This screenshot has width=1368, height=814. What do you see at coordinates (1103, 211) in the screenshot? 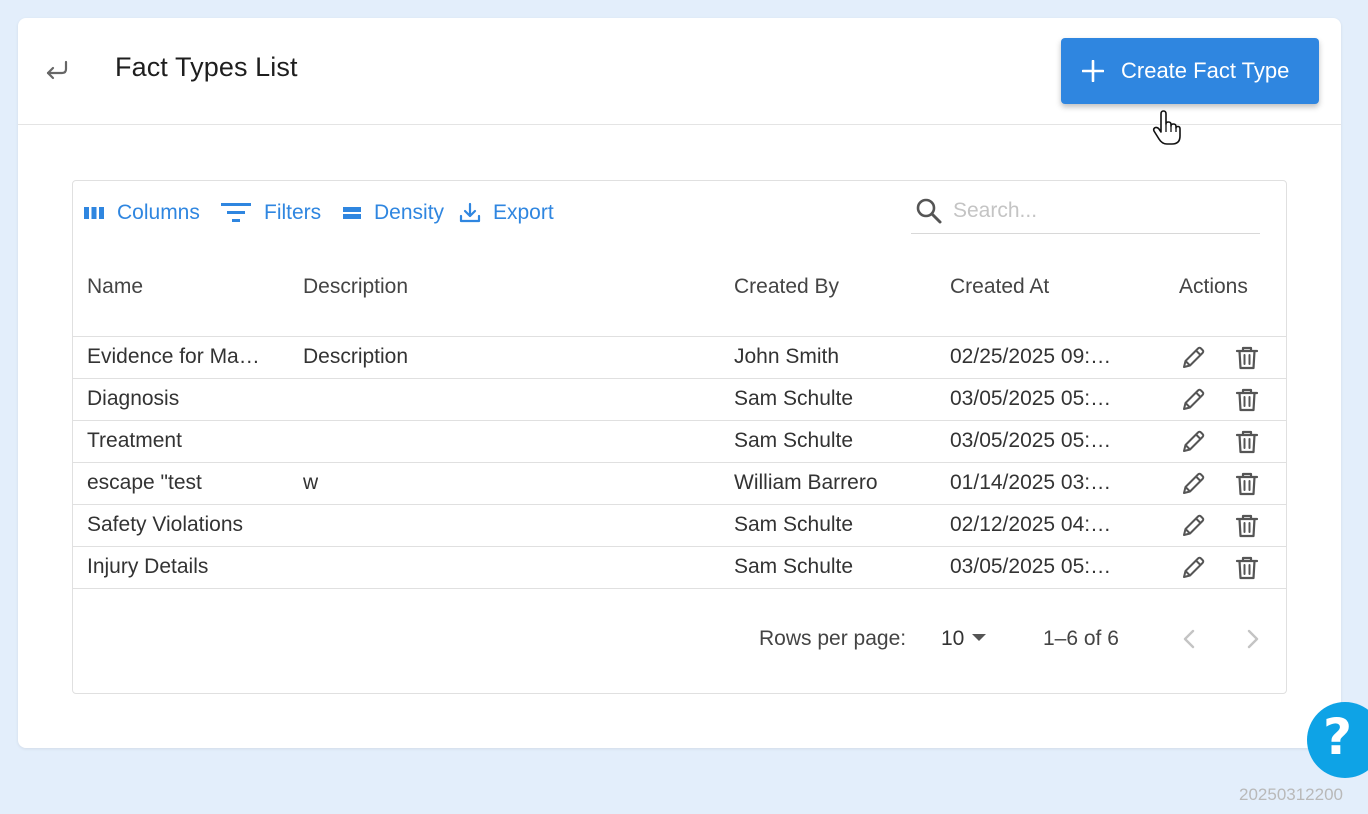
I see `search-input` at bounding box center [1103, 211].